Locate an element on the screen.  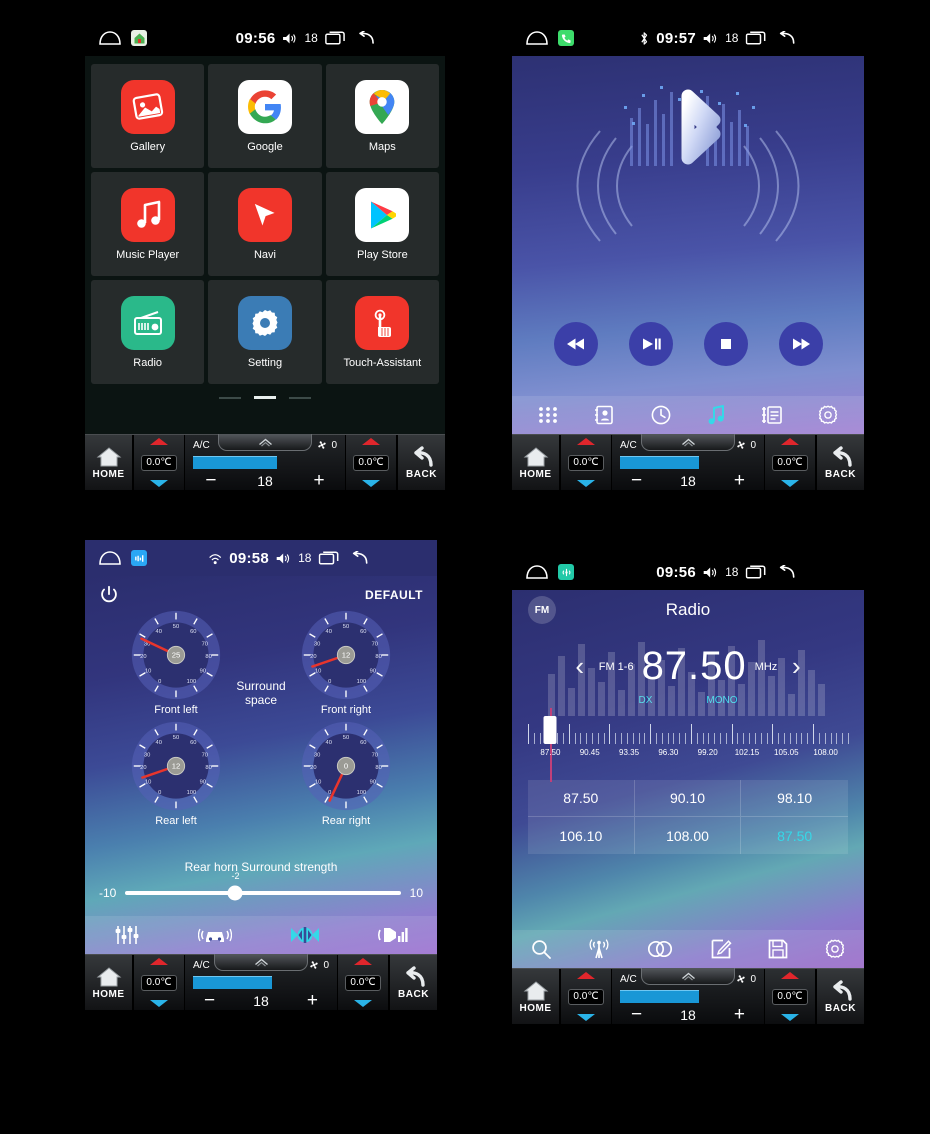
chevron-left-icon: ‹ is located at coordinates (580, 666).